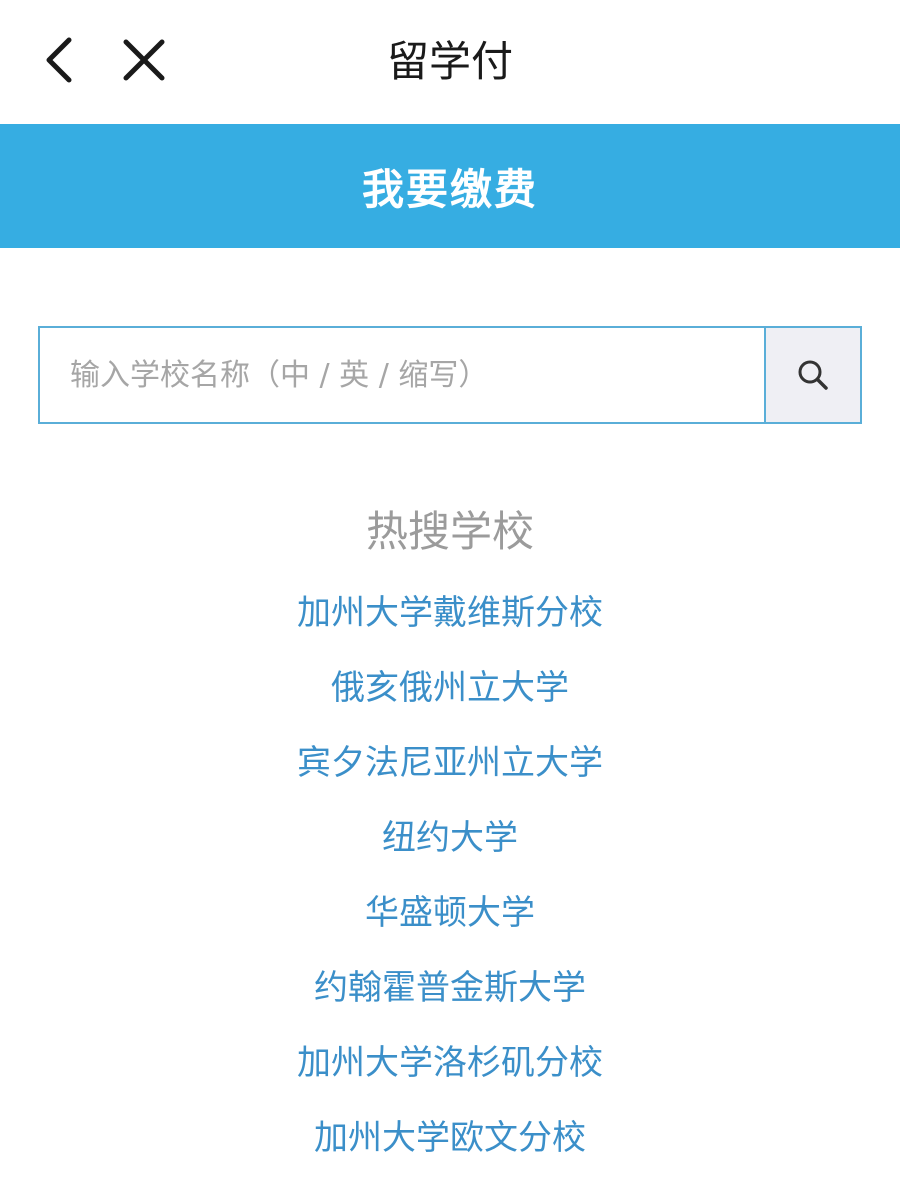 This screenshot has height=1192, width=900. What do you see at coordinates (450, 1067) in the screenshot?
I see `hot-school-link: 加州大学洛杉矶分校` at bounding box center [450, 1067].